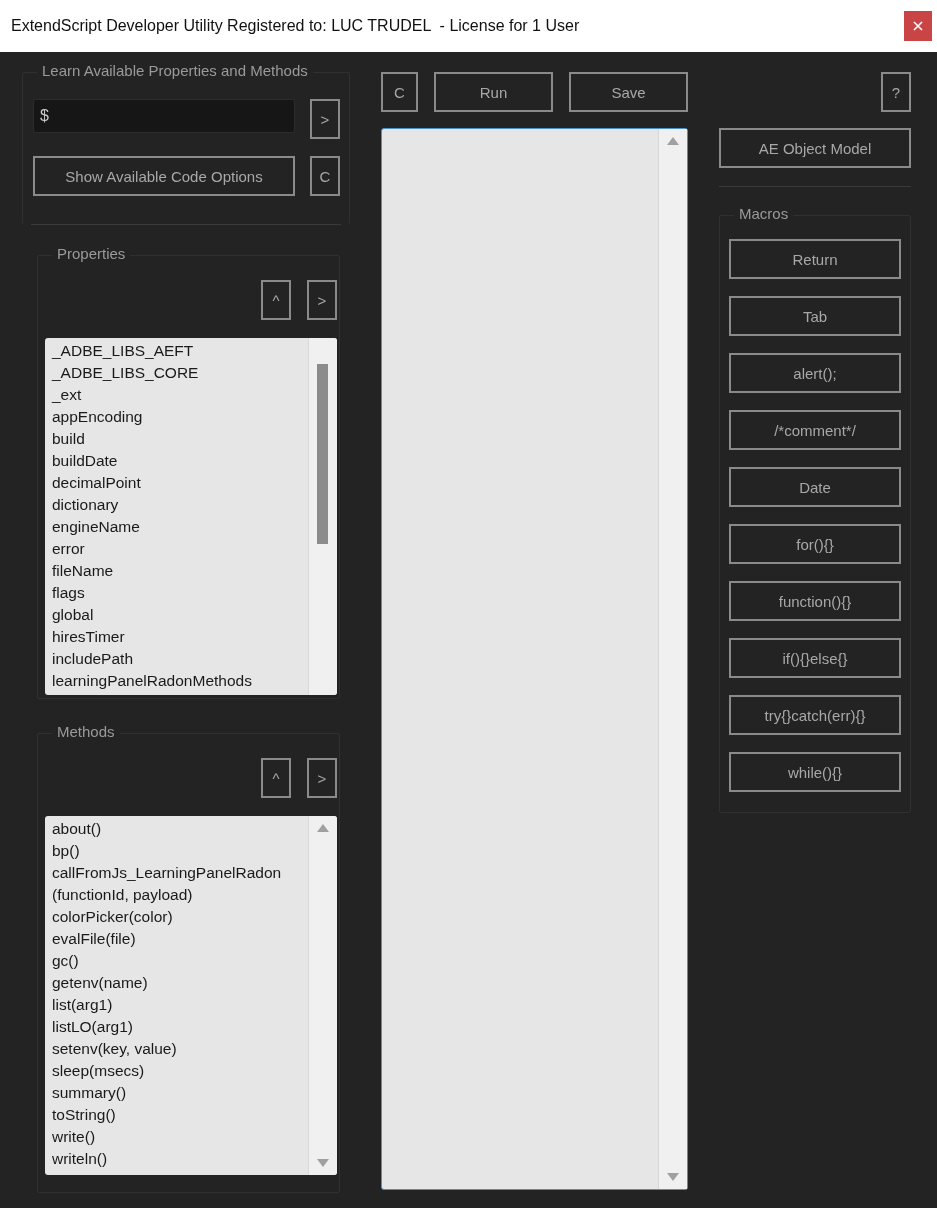 This screenshot has height=1208, width=937. What do you see at coordinates (180, 593) in the screenshot?
I see `list-item: flags` at bounding box center [180, 593].